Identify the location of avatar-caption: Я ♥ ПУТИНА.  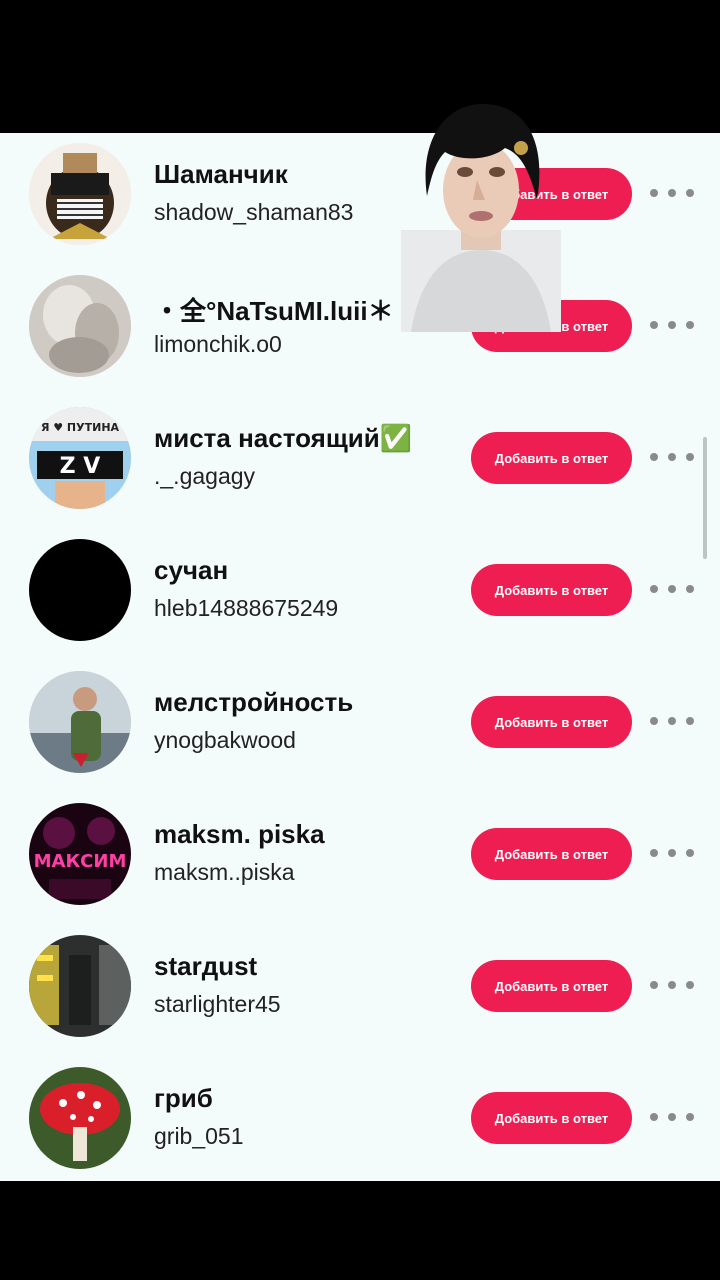
(80, 427).